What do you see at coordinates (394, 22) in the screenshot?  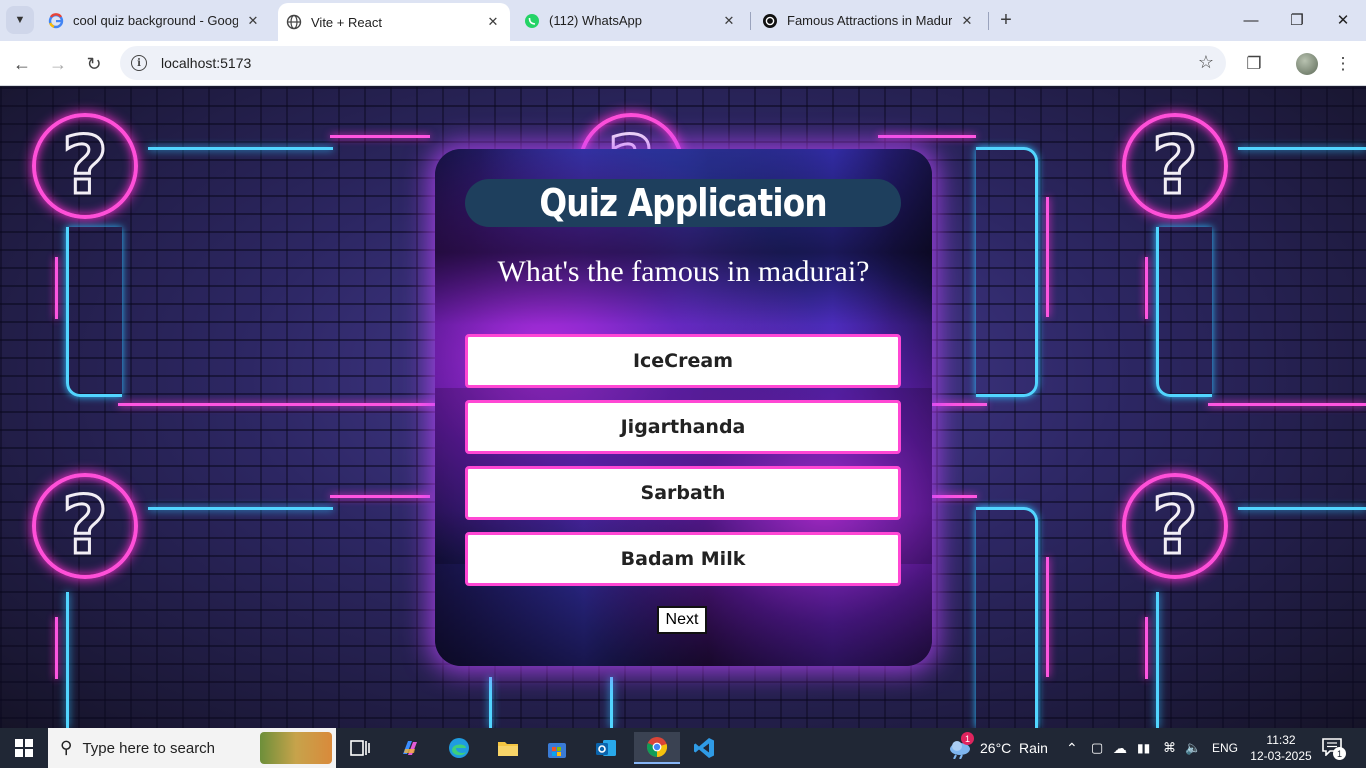 I see `tab-vite-react: Vite + React ✕` at bounding box center [394, 22].